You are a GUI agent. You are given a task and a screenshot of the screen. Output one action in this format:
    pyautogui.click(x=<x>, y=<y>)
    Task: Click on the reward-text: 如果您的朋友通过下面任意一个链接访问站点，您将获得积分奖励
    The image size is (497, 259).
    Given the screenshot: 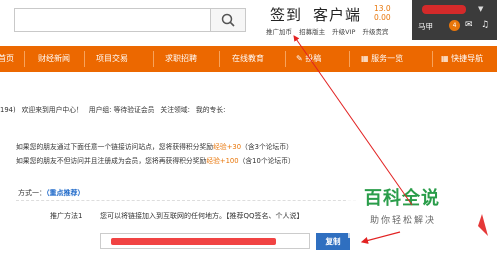 What is the action you would take?
    pyautogui.click(x=115, y=147)
    